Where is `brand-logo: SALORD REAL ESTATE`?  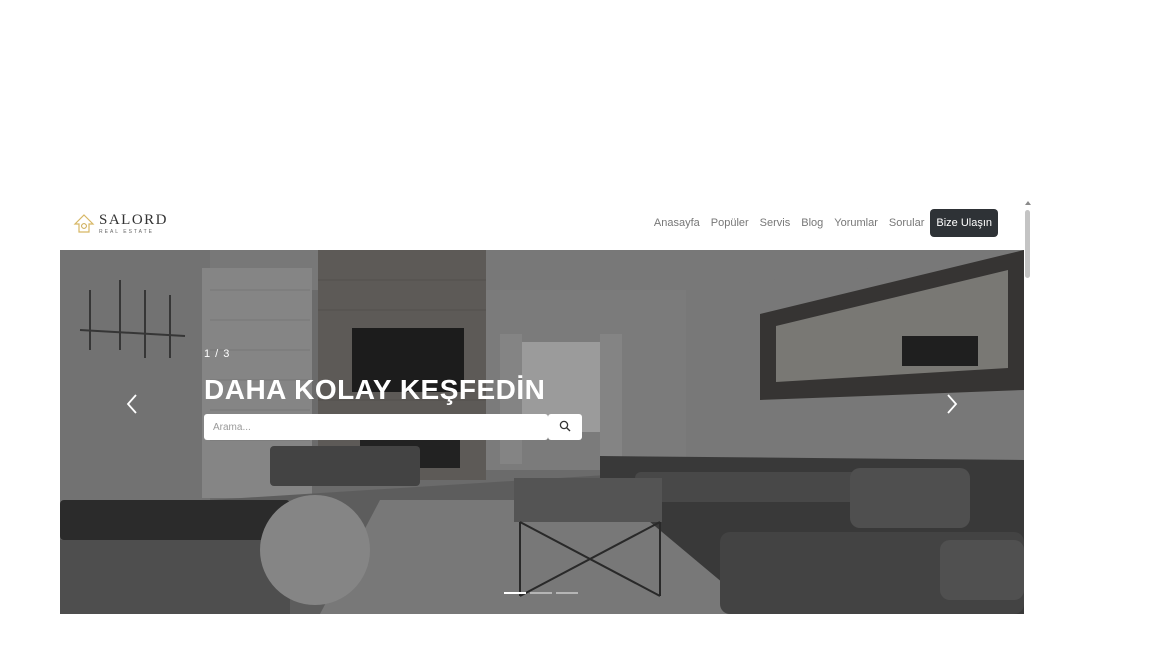
brand-logo: SALORD REAL ESTATE is located at coordinates (120, 224).